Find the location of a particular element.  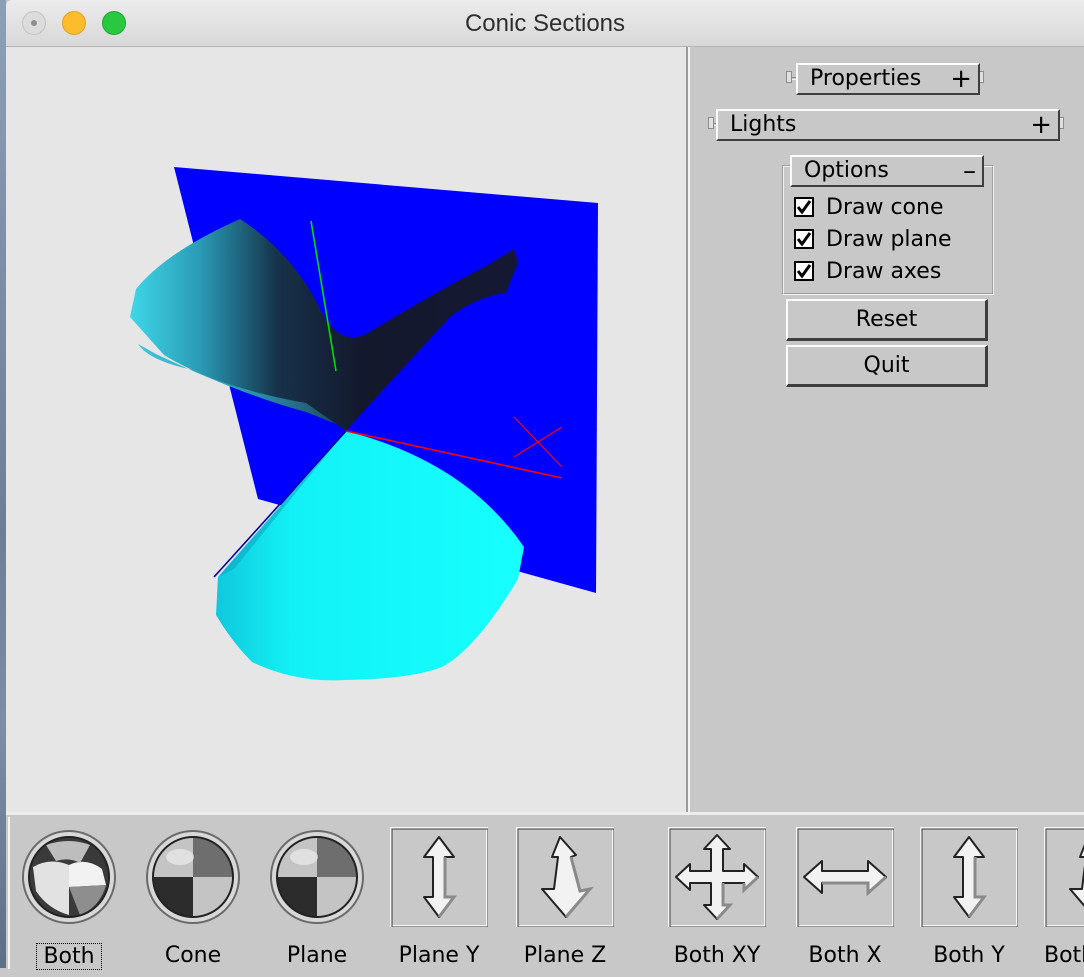

draw-axes-checkbox-row: Draw axes is located at coordinates (867, 271).